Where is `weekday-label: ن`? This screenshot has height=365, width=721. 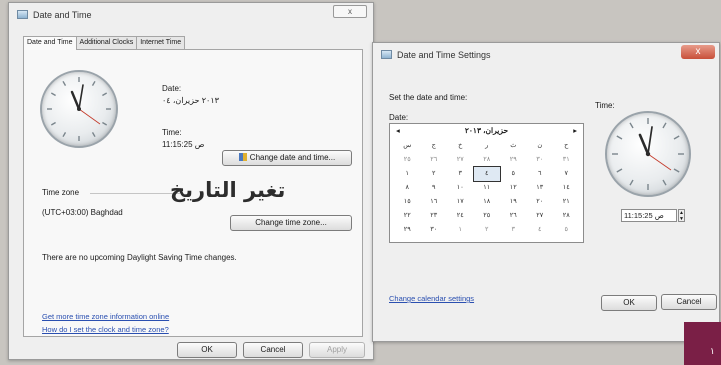 weekday-label: ن is located at coordinates (540, 145).